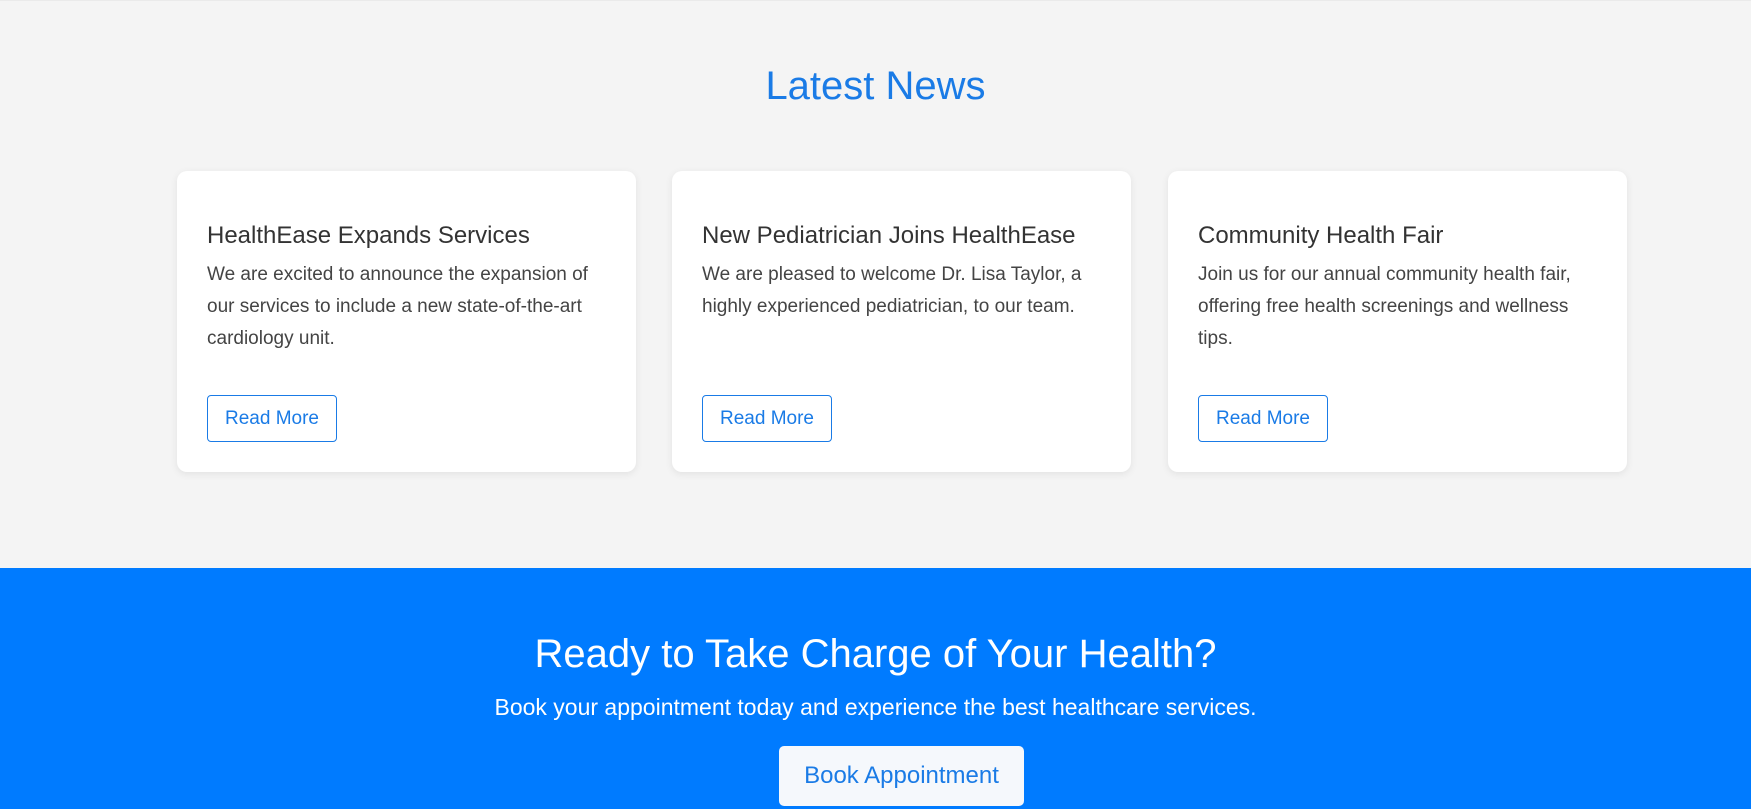 The image size is (1751, 809). Describe the element at coordinates (368, 235) in the screenshot. I see `news-card-title: HealthEase Expands Services` at that location.